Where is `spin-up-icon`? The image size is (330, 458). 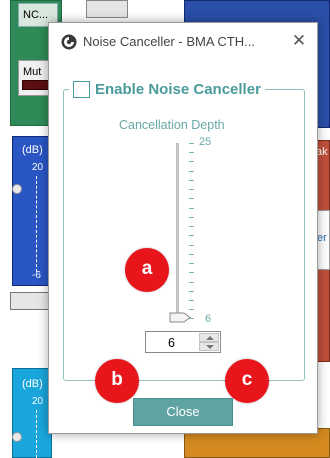 spin-up-icon is located at coordinates (209, 337).